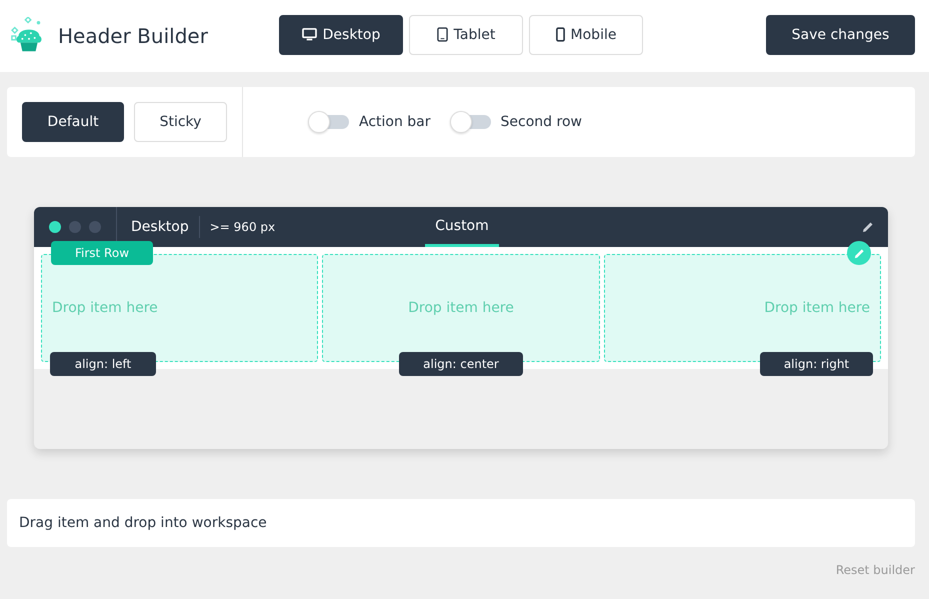 Image resolution: width=929 pixels, height=599 pixels. Describe the element at coordinates (560, 34) in the screenshot. I see `mobile-icon` at that location.